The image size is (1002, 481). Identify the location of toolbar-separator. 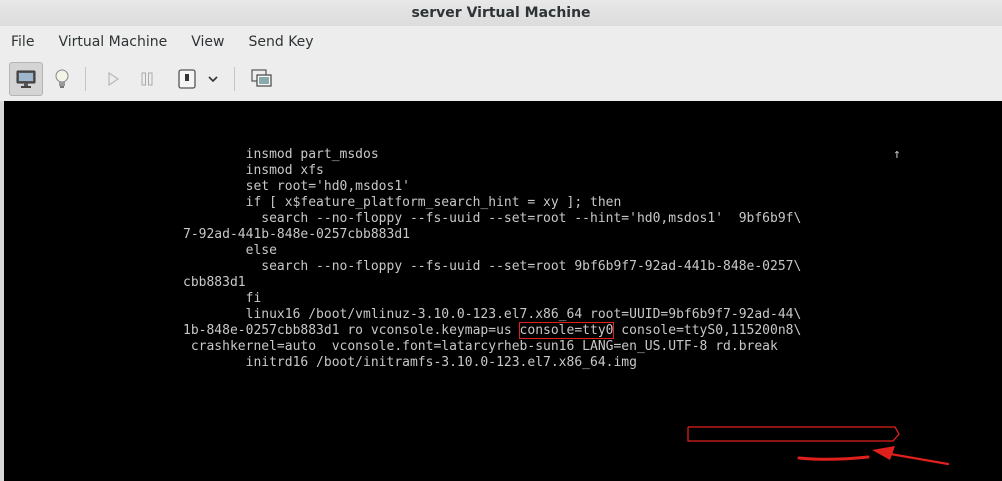
(85, 79).